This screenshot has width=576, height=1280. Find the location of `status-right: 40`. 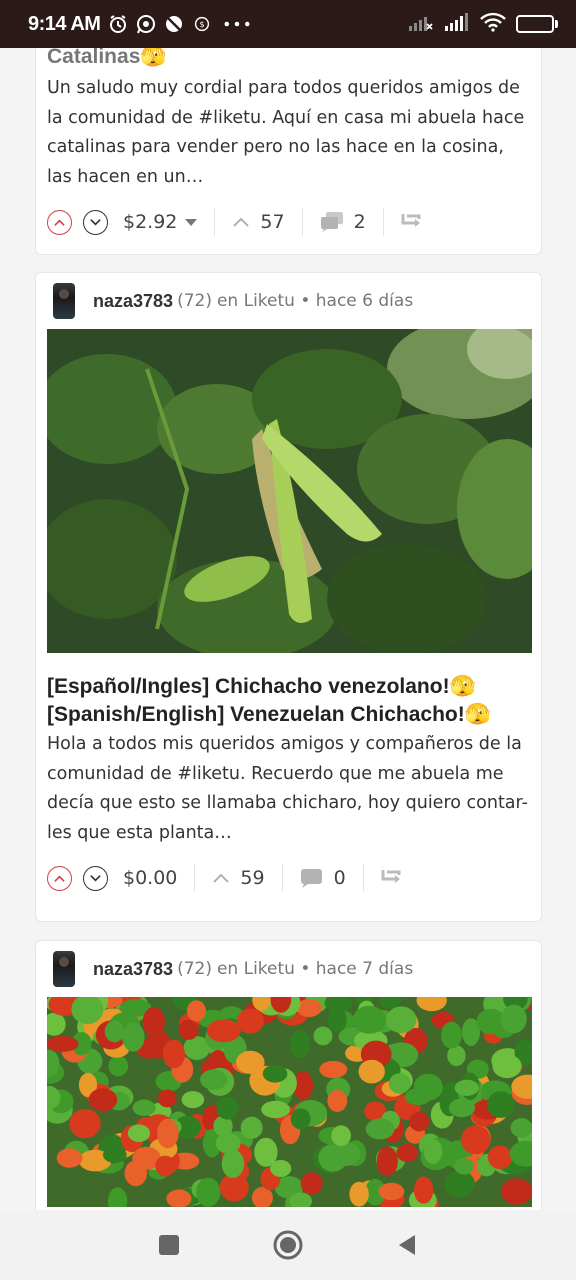

status-right: 40 is located at coordinates (483, 24).